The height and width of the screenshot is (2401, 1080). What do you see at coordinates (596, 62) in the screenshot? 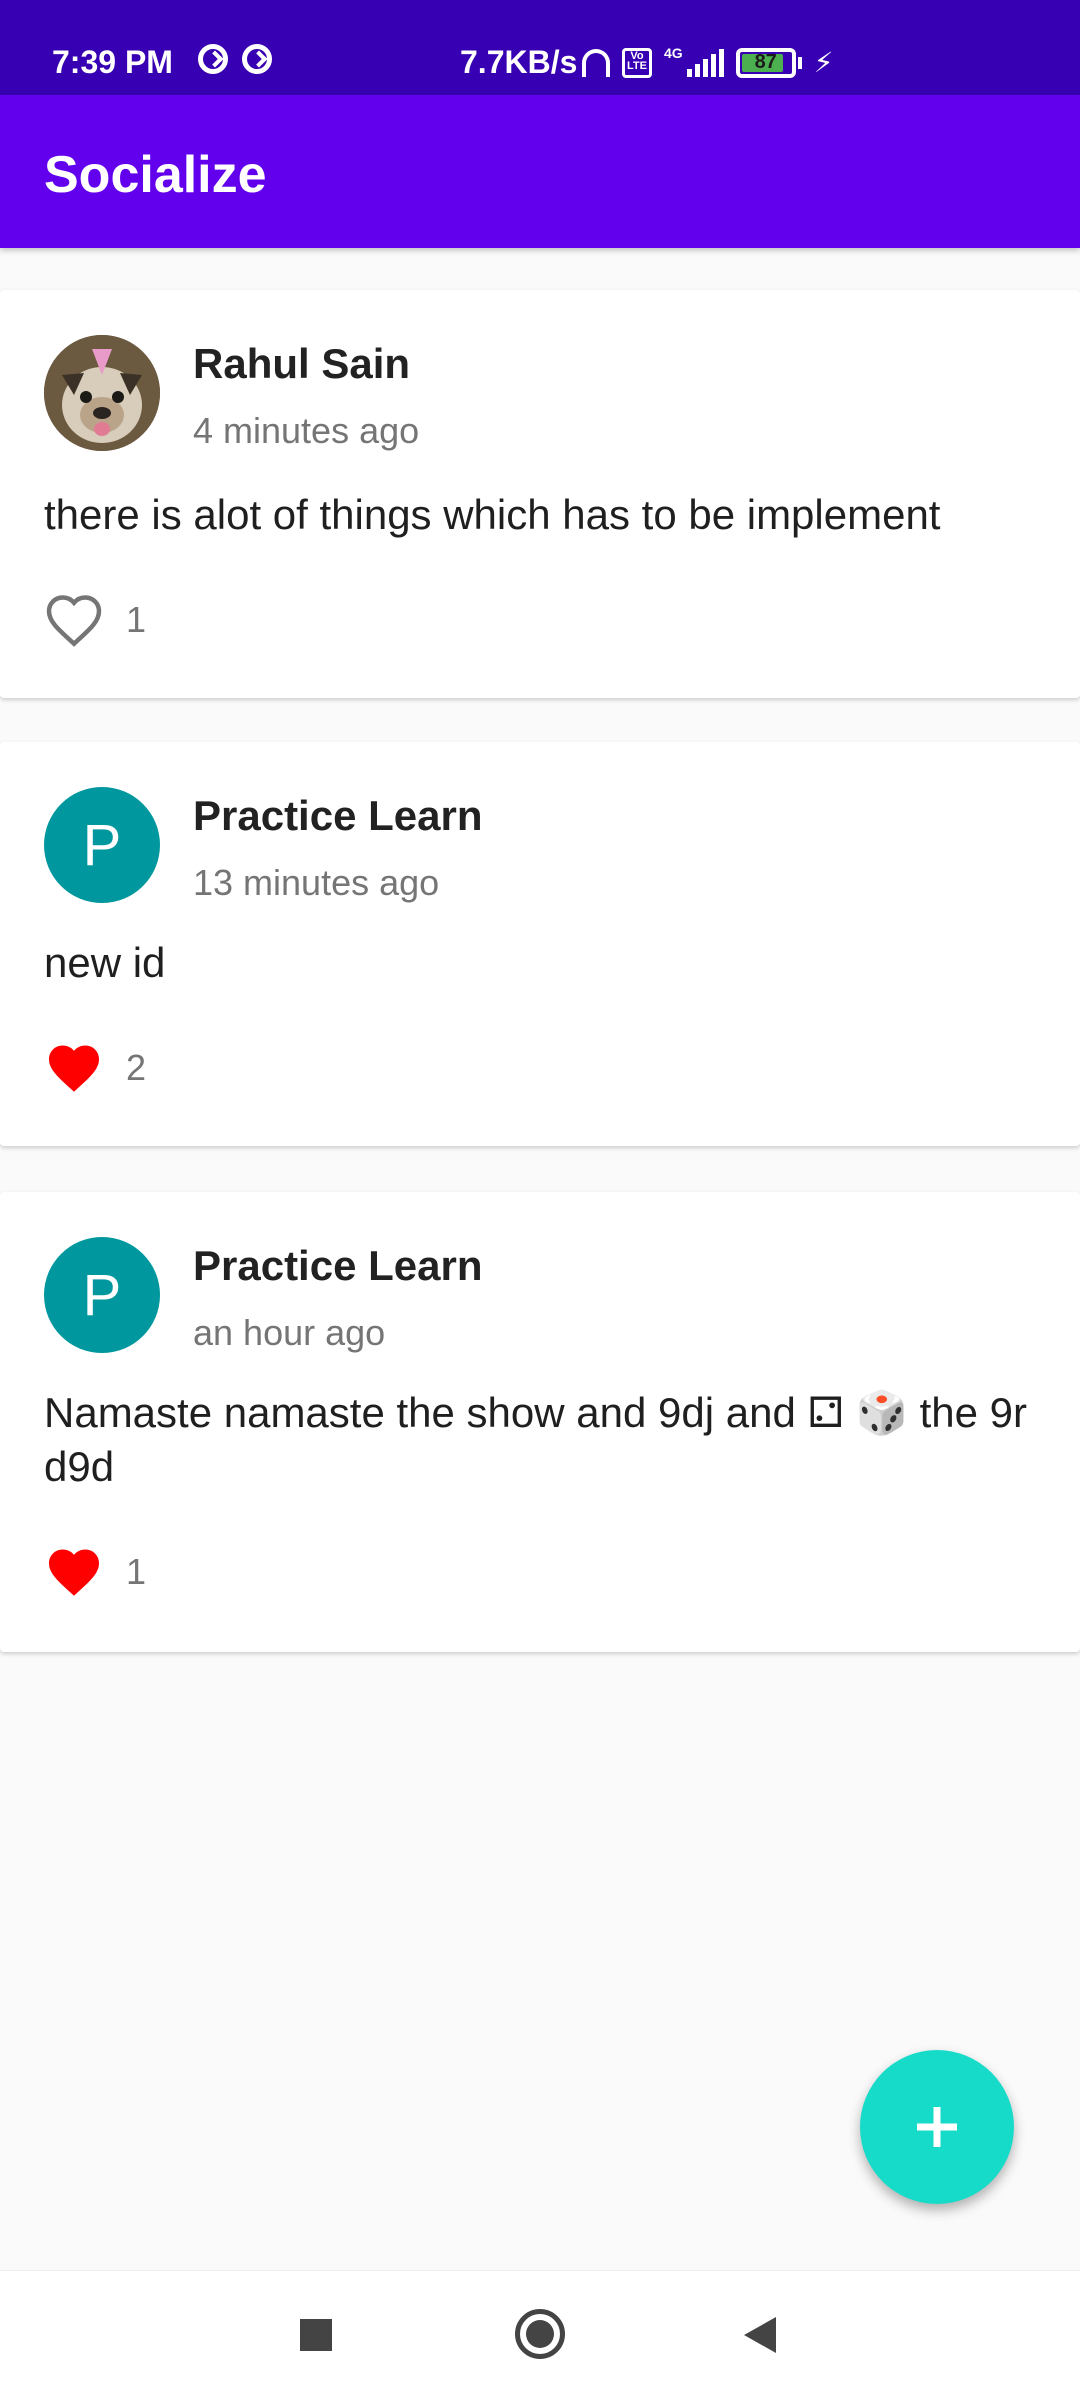
I see `headphone-icon` at bounding box center [596, 62].